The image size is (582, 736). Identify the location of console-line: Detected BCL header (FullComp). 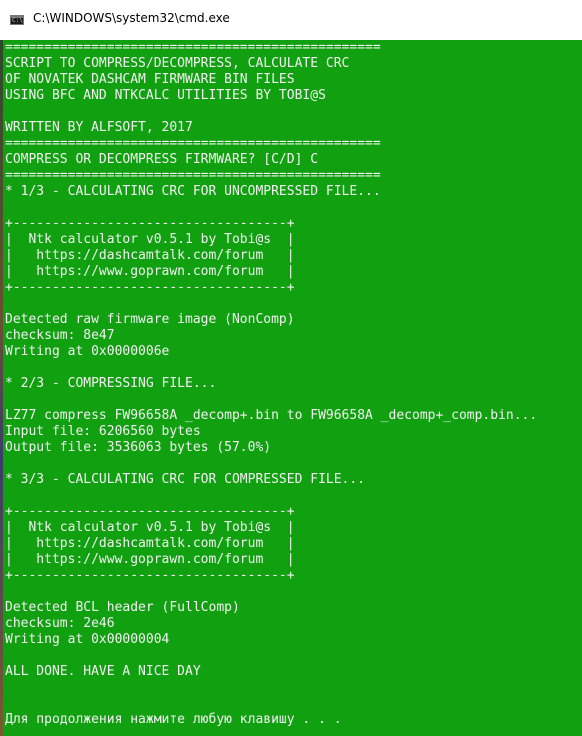
(122, 607).